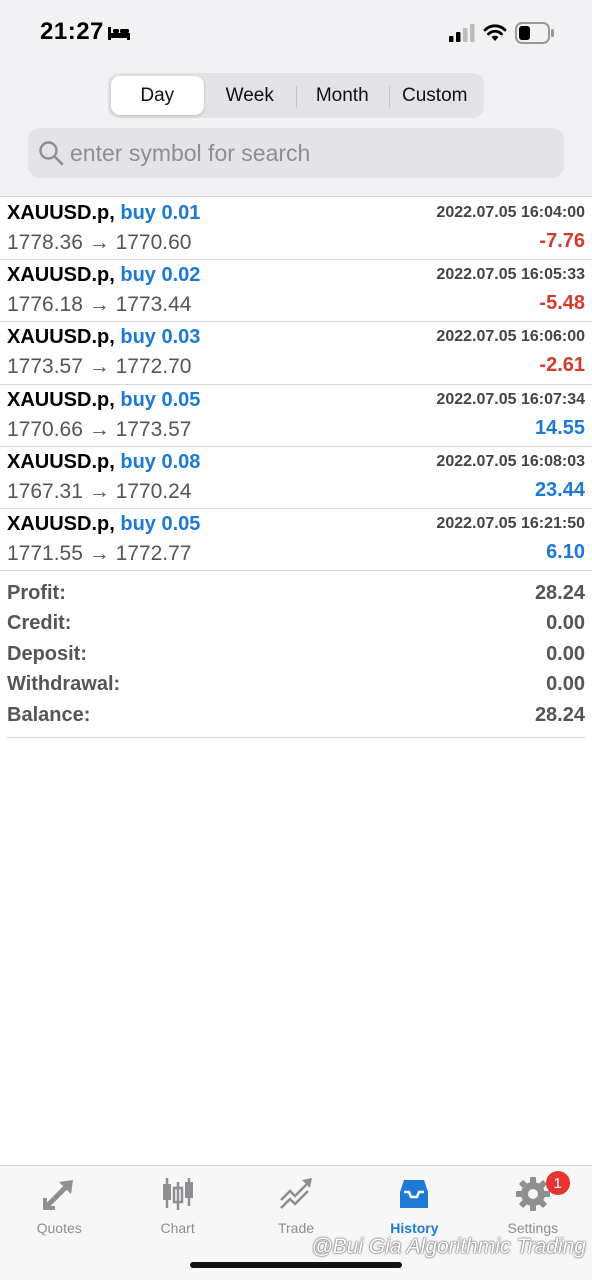  Describe the element at coordinates (510, 523) in the screenshot. I see `trade-datetime: 2022.07.05 16:21:50` at that location.